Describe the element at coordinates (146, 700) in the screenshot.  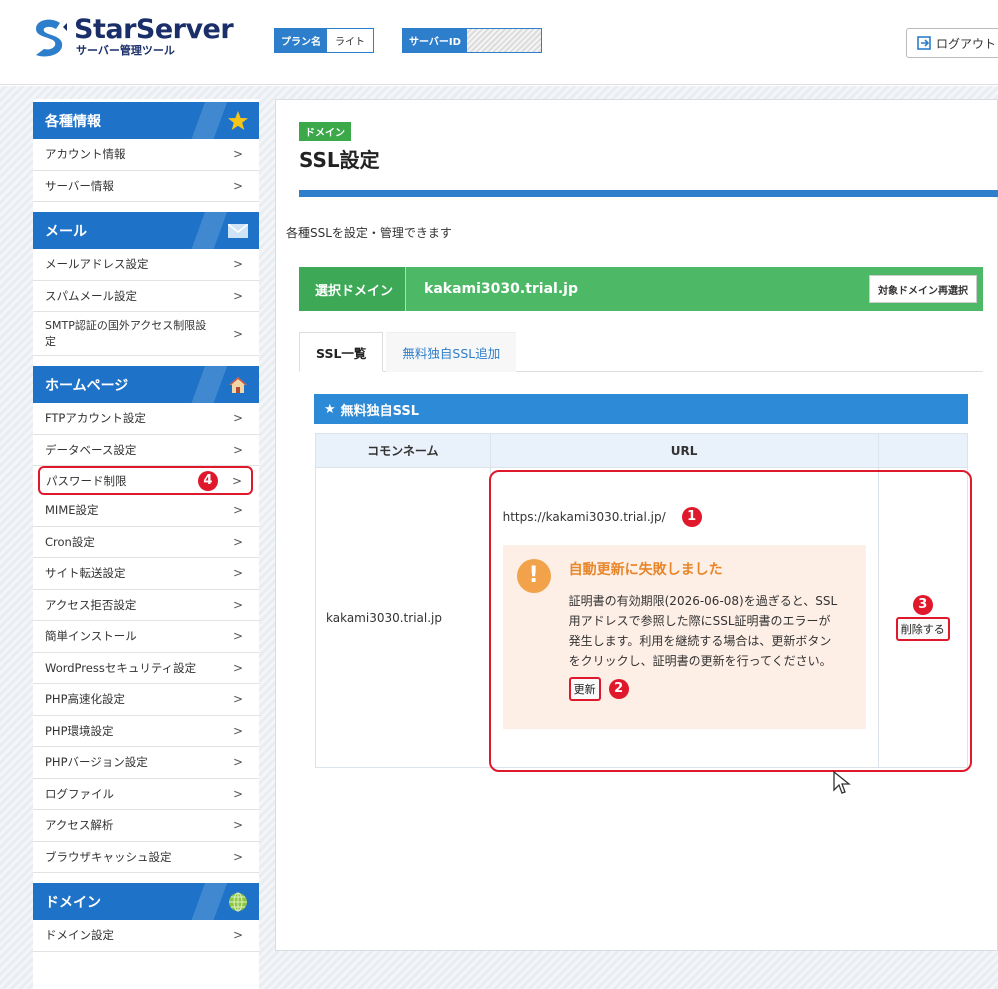
I see `sidebar-item-php-speed: PHP高速化設定 >` at that location.